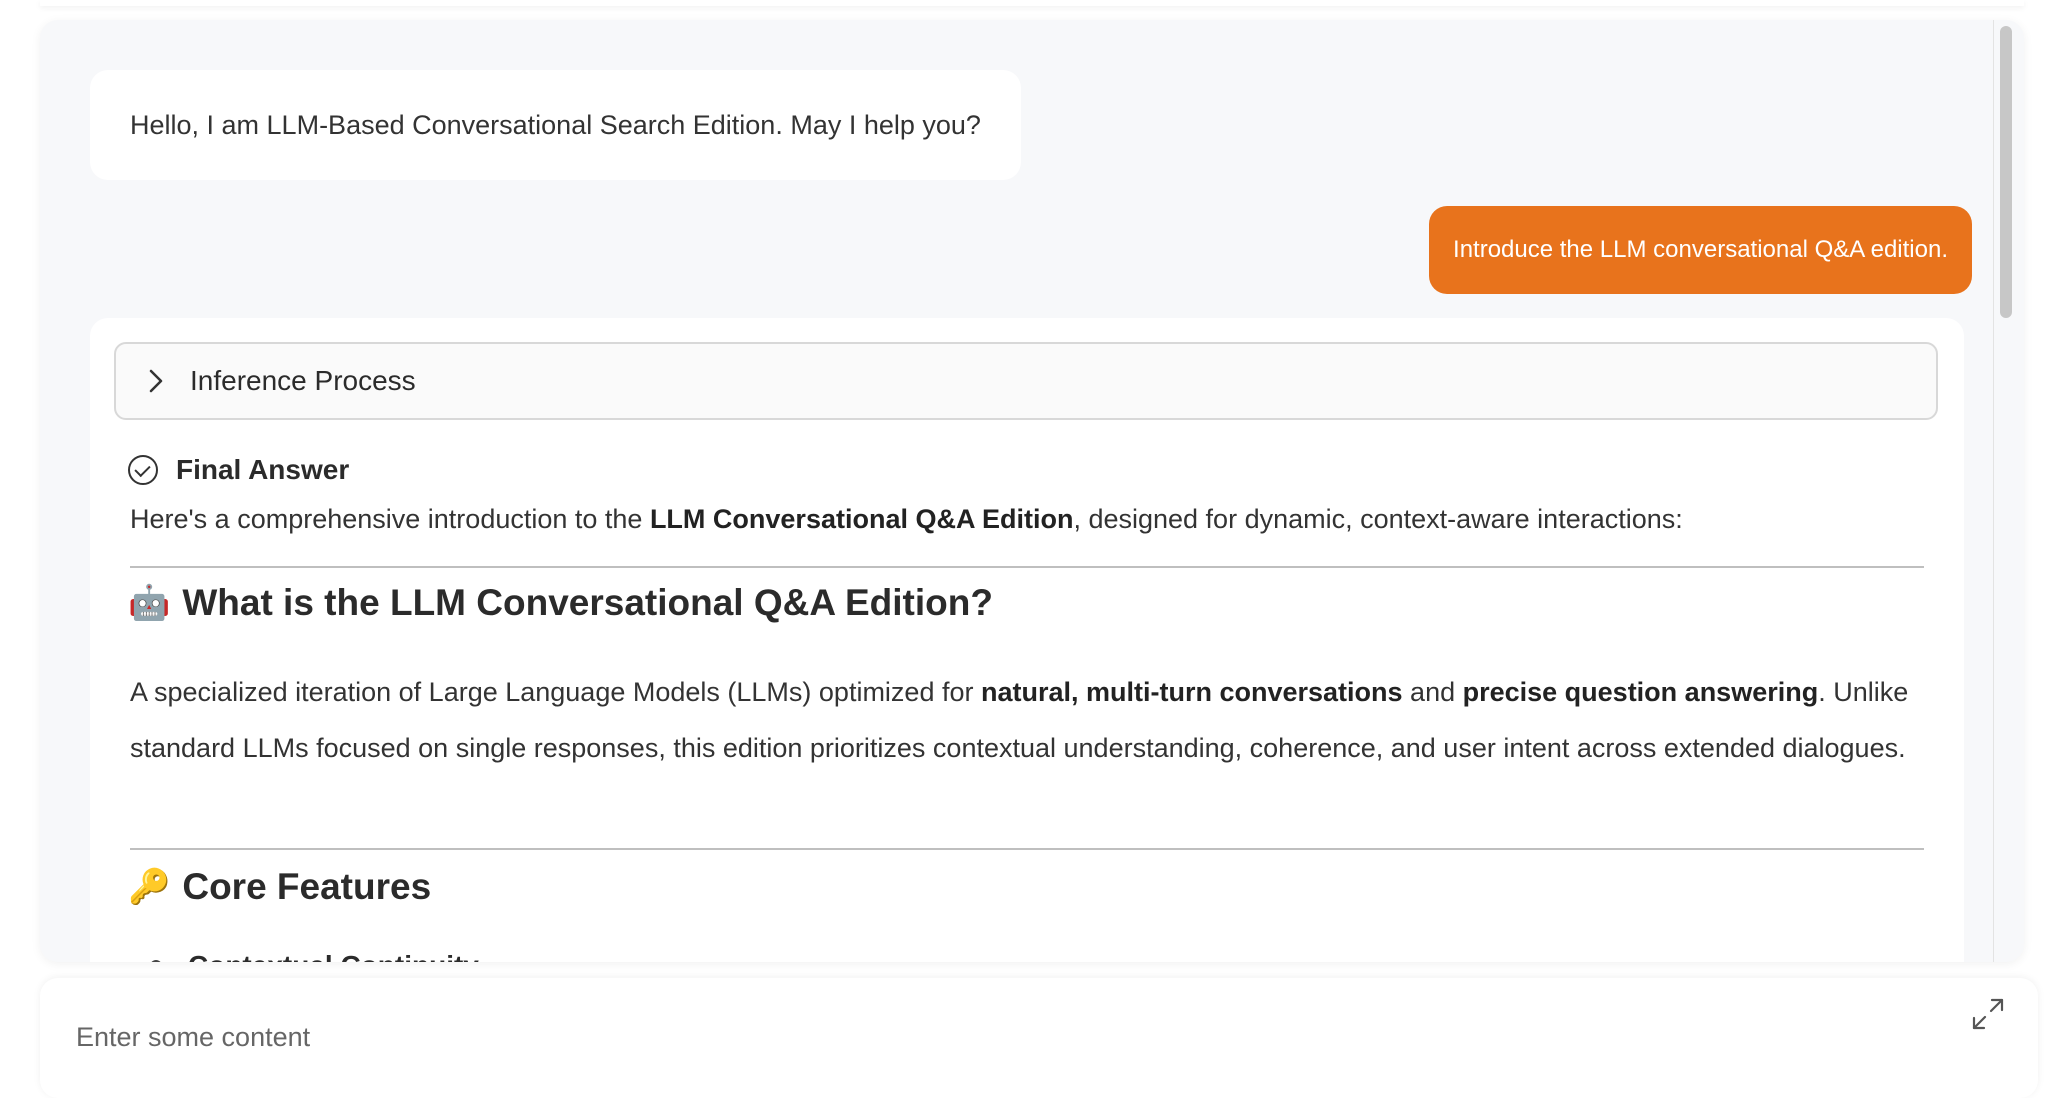 The image size is (2064, 1098). What do you see at coordinates (1191, 692) in the screenshot?
I see `para-bold: natural, multi-turn conversations` at bounding box center [1191, 692].